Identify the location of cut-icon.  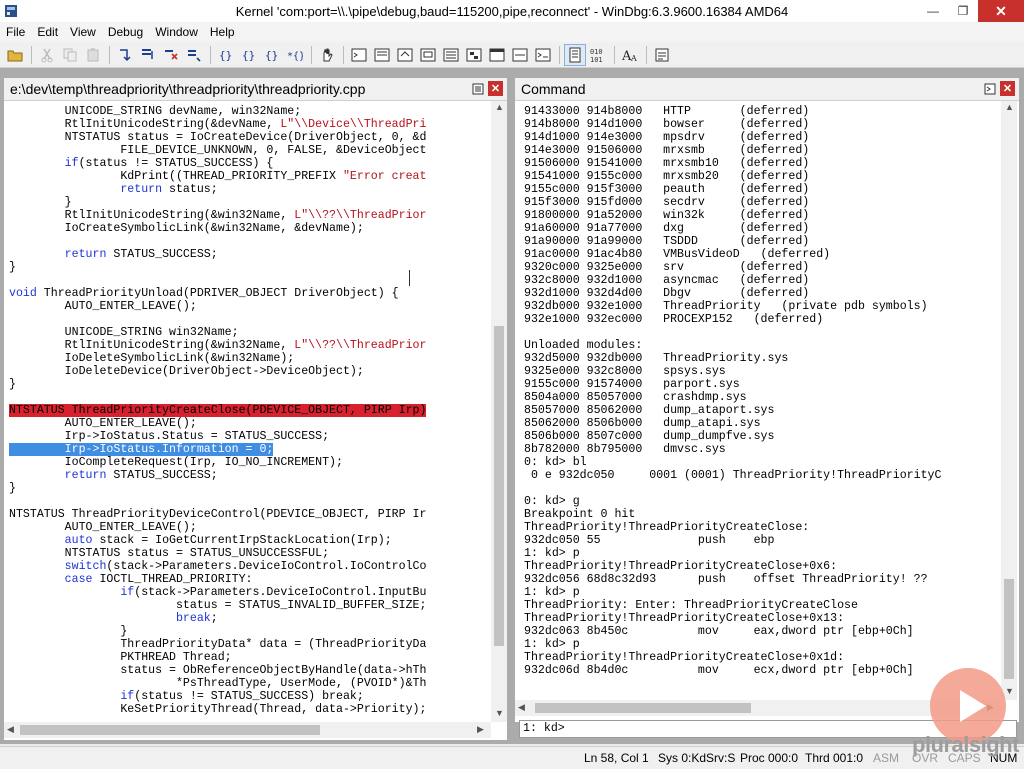
(47, 55).